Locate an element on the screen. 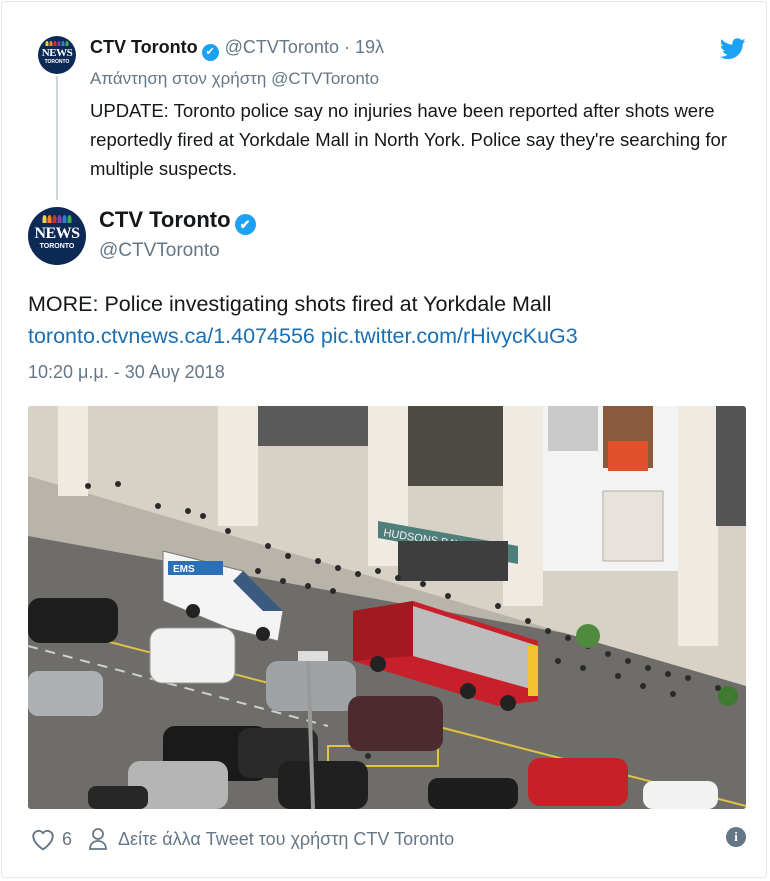  thread-line is located at coordinates (57, 138).